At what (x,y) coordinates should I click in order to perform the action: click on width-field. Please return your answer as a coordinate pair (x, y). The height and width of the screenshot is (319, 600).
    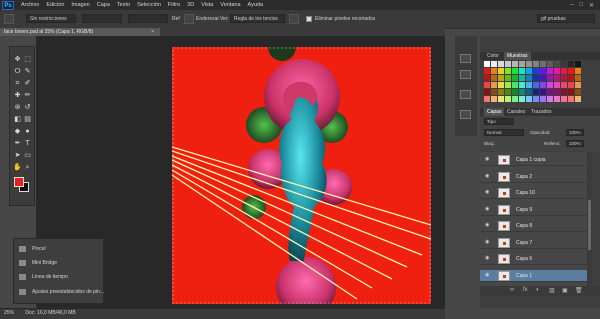
    Looking at the image, I should click on (102, 18).